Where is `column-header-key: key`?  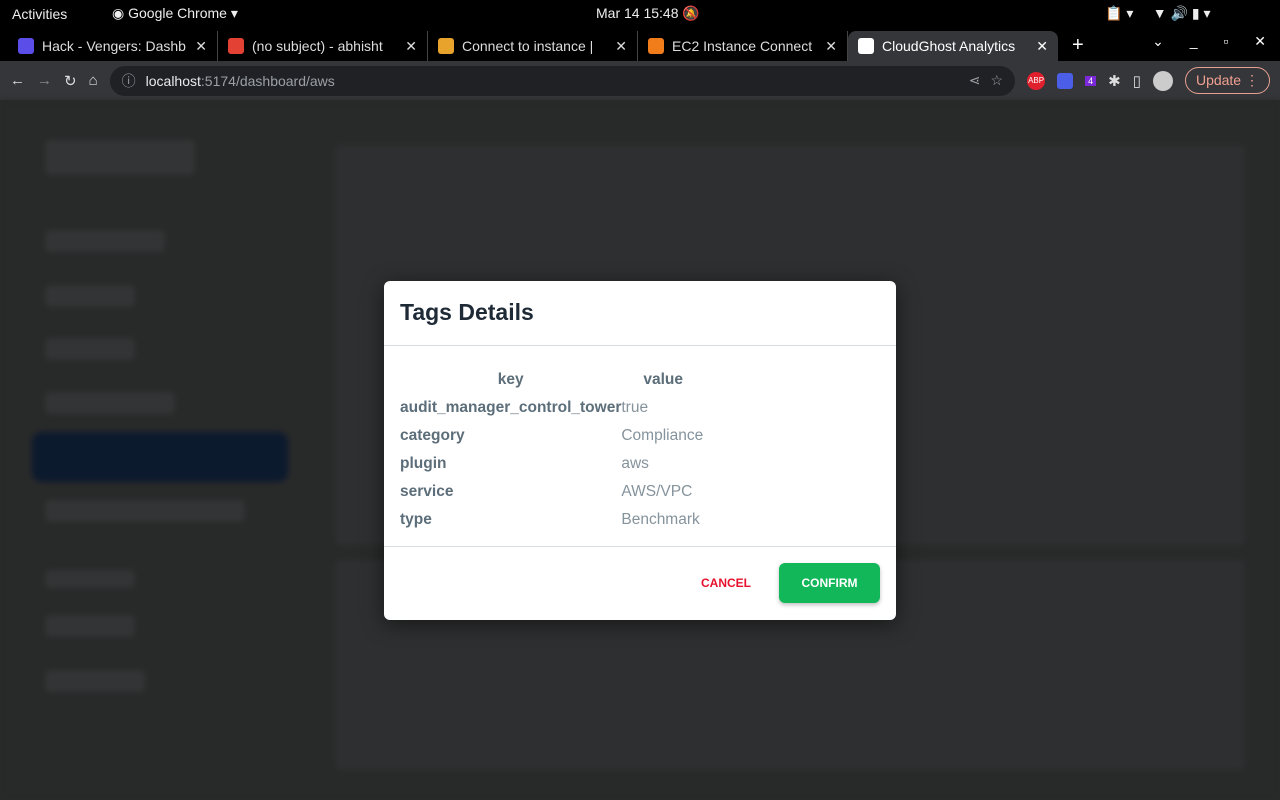
column-header-key: key is located at coordinates (510, 379).